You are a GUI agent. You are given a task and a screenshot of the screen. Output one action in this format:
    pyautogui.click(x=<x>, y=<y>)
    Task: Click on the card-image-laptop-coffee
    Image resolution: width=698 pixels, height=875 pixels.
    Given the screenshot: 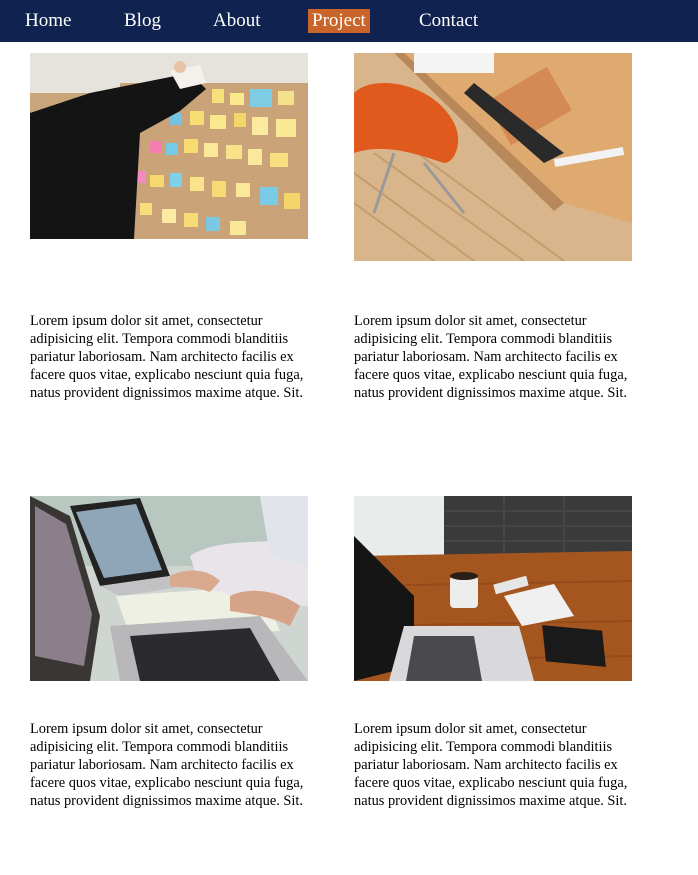 What is the action you would take?
    pyautogui.click(x=493, y=588)
    